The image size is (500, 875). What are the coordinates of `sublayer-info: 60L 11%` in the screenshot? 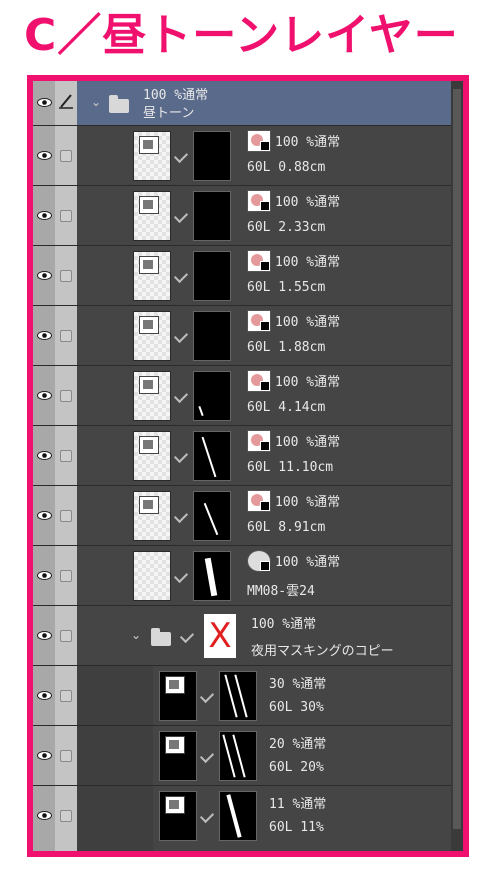 It's located at (296, 827).